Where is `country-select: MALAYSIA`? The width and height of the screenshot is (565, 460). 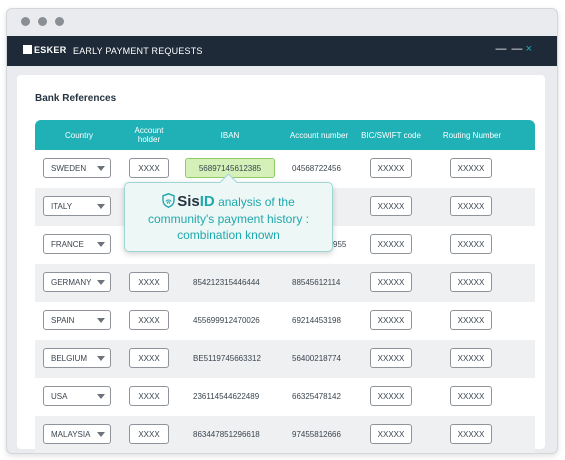 country-select: MALAYSIA is located at coordinates (77, 434).